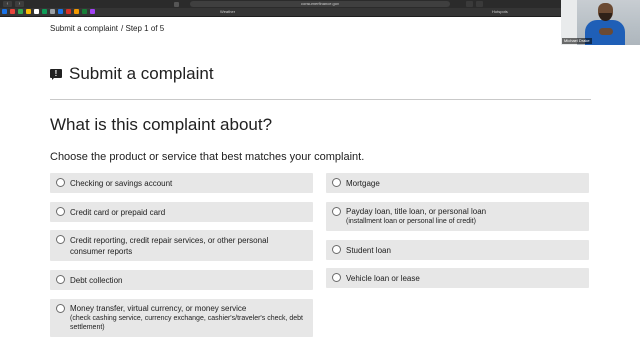  What do you see at coordinates (181, 212) in the screenshot?
I see `option-credit-card: Credit card or prepaid card` at bounding box center [181, 212].